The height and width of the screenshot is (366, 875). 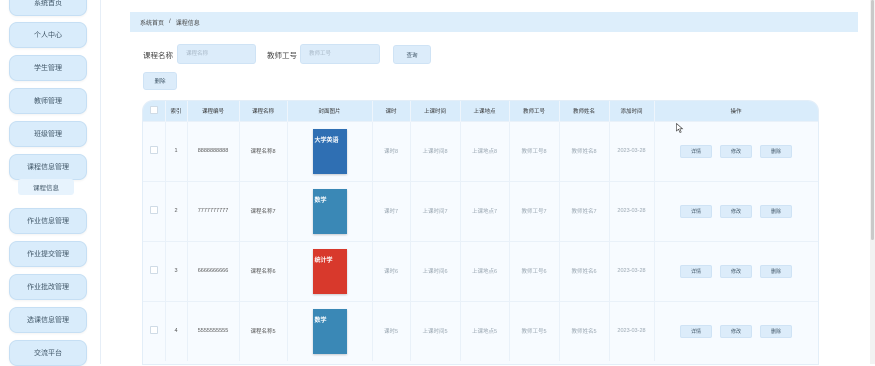 I want to click on header-class-place: 上课地点, so click(x=485, y=111).